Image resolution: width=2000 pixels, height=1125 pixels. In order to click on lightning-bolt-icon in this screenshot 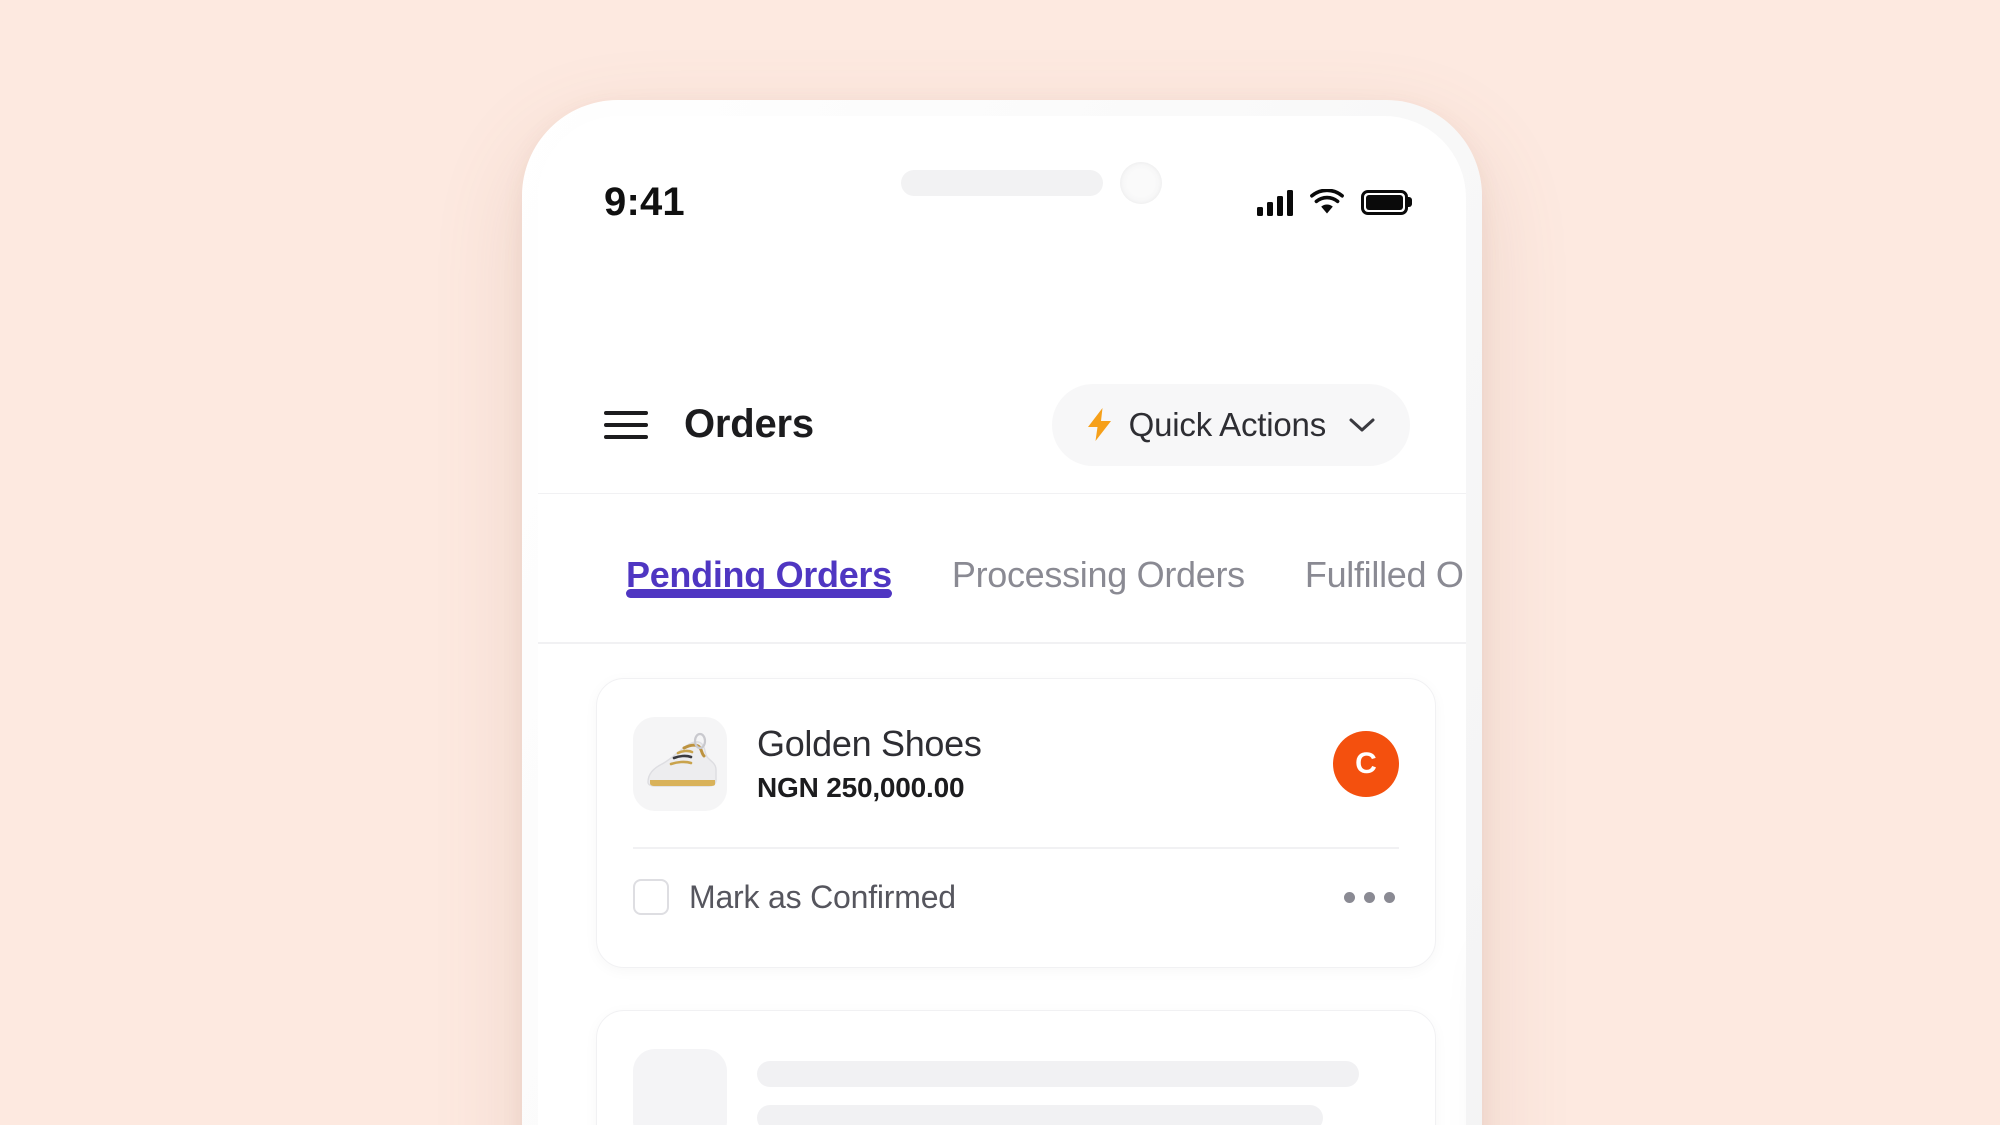, I will do `click(1099, 424)`.